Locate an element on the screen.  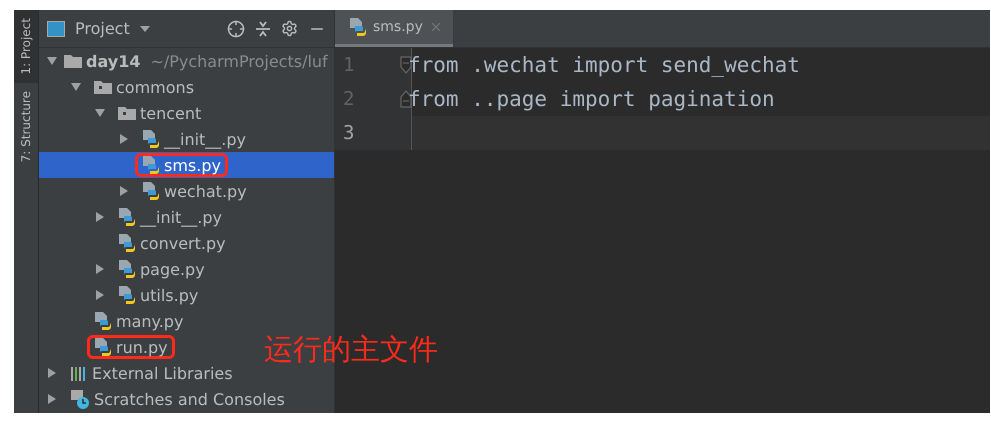
folder-icon is located at coordinates (73, 61).